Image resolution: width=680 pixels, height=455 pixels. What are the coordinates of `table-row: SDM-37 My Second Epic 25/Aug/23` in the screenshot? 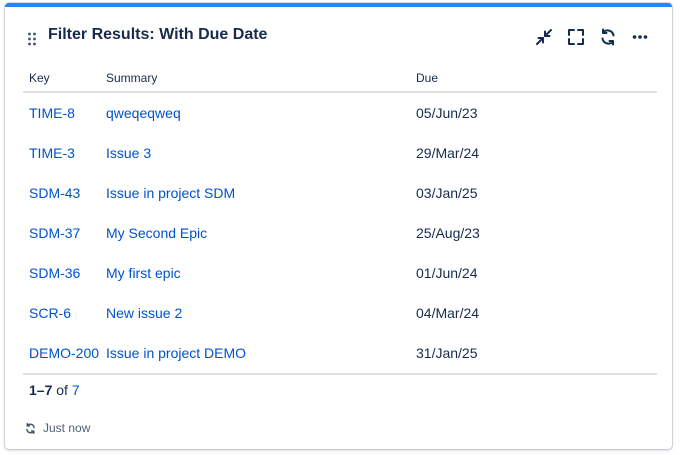 It's located at (340, 233).